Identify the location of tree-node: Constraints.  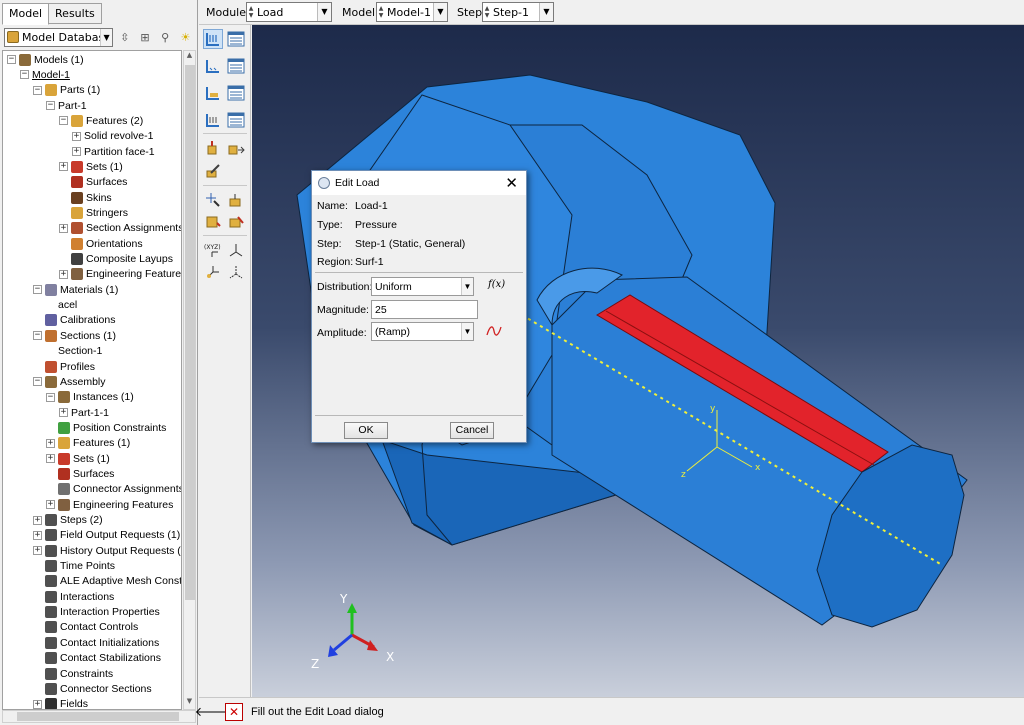
(73, 673).